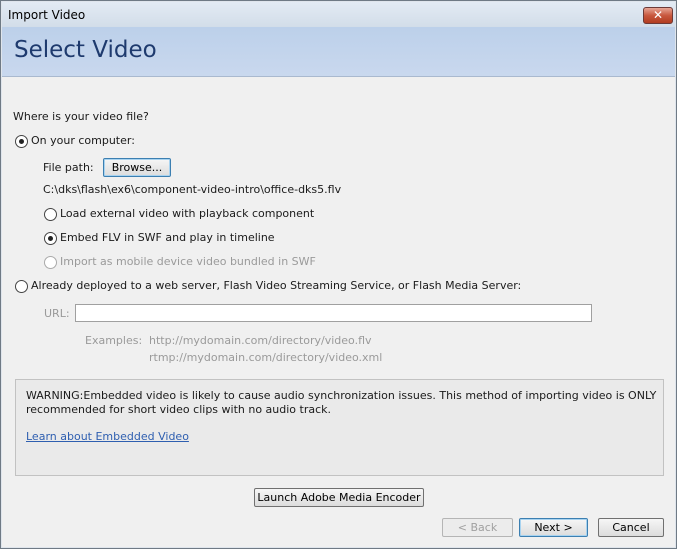 This screenshot has height=549, width=677. Describe the element at coordinates (338, 15) in the screenshot. I see `title-bar: Import Video ✕` at that location.